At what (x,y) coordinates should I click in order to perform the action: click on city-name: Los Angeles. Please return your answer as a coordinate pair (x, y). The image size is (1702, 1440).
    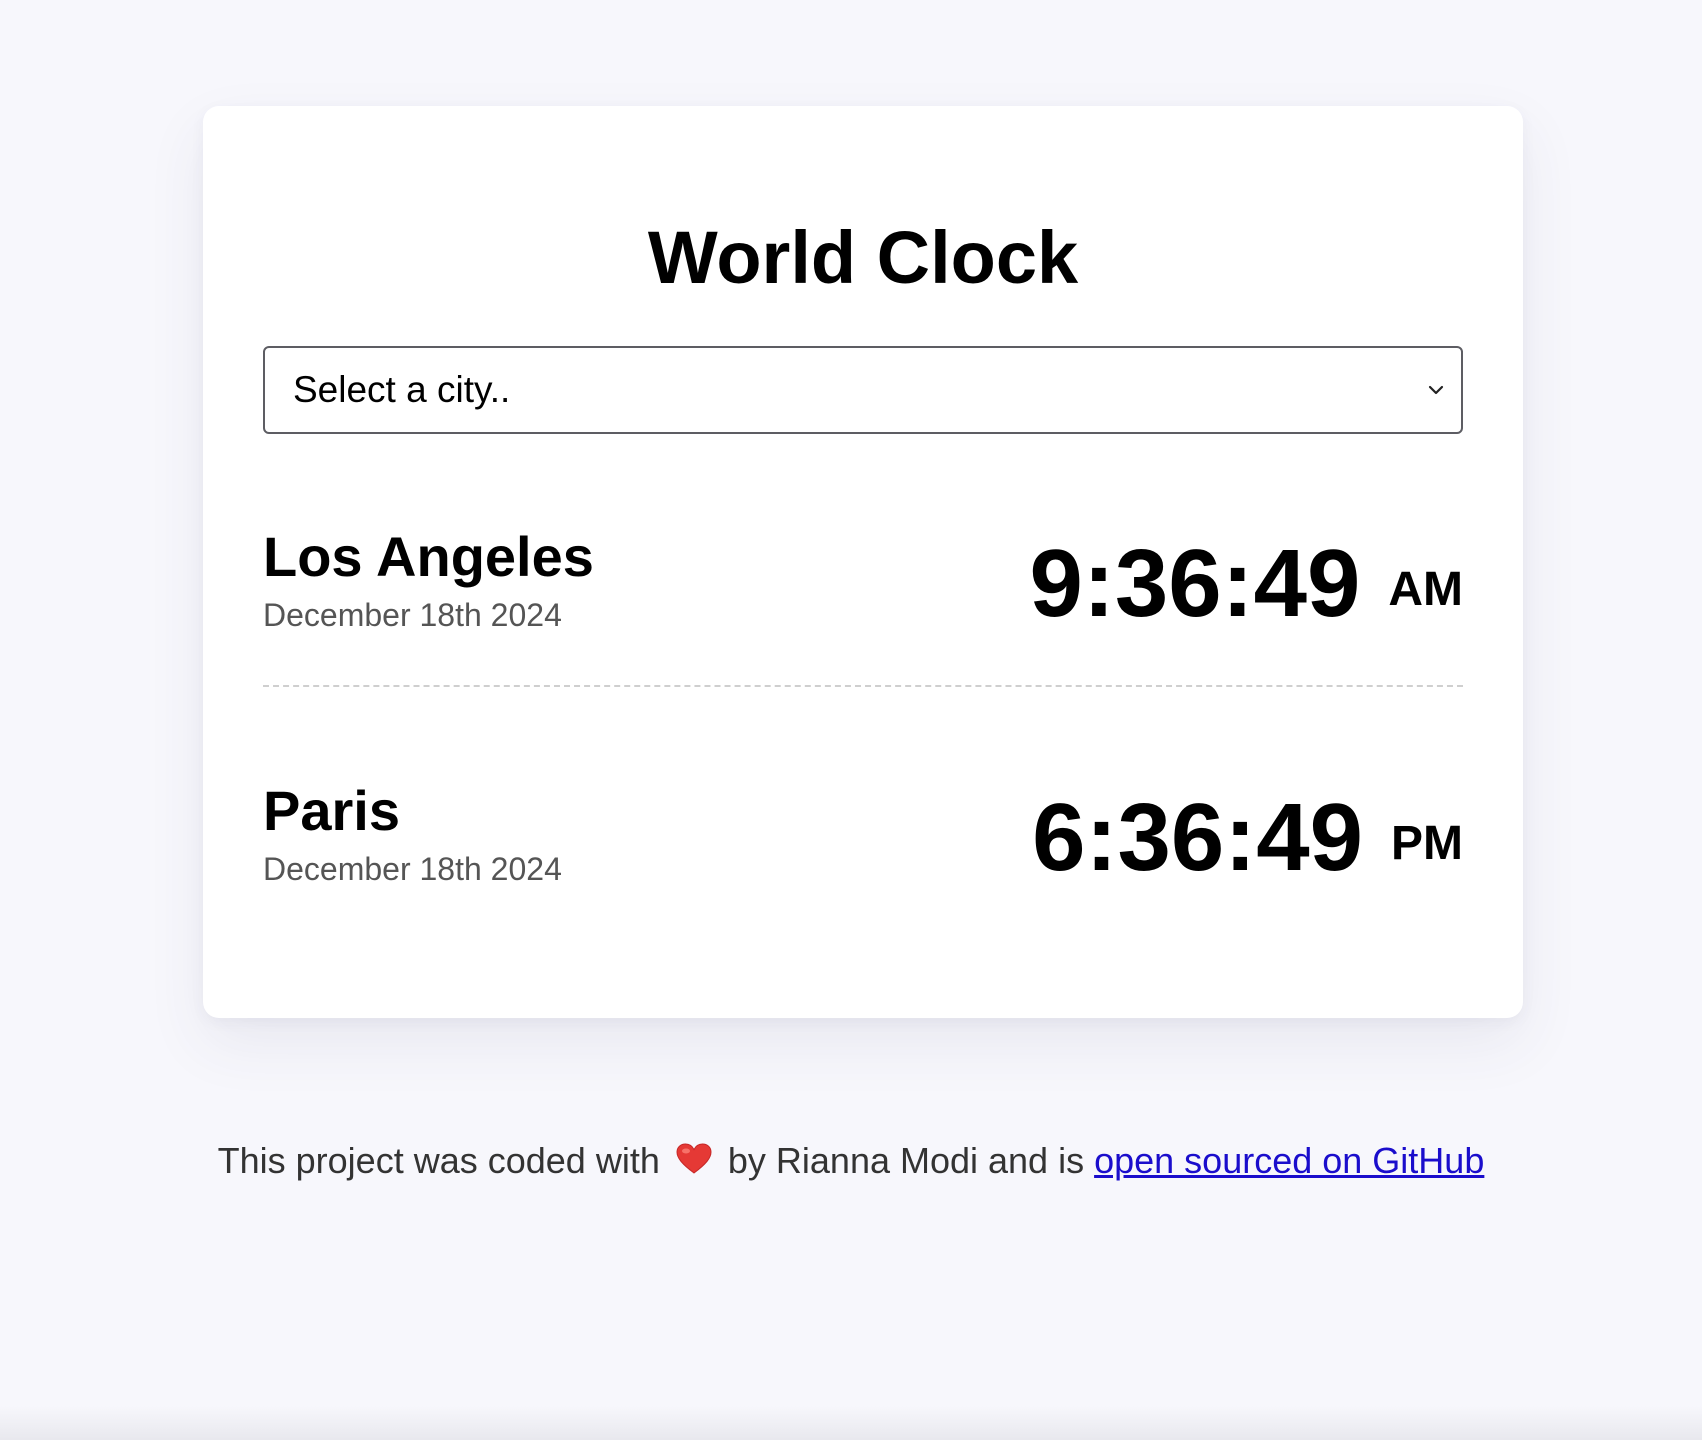
    Looking at the image, I should click on (428, 556).